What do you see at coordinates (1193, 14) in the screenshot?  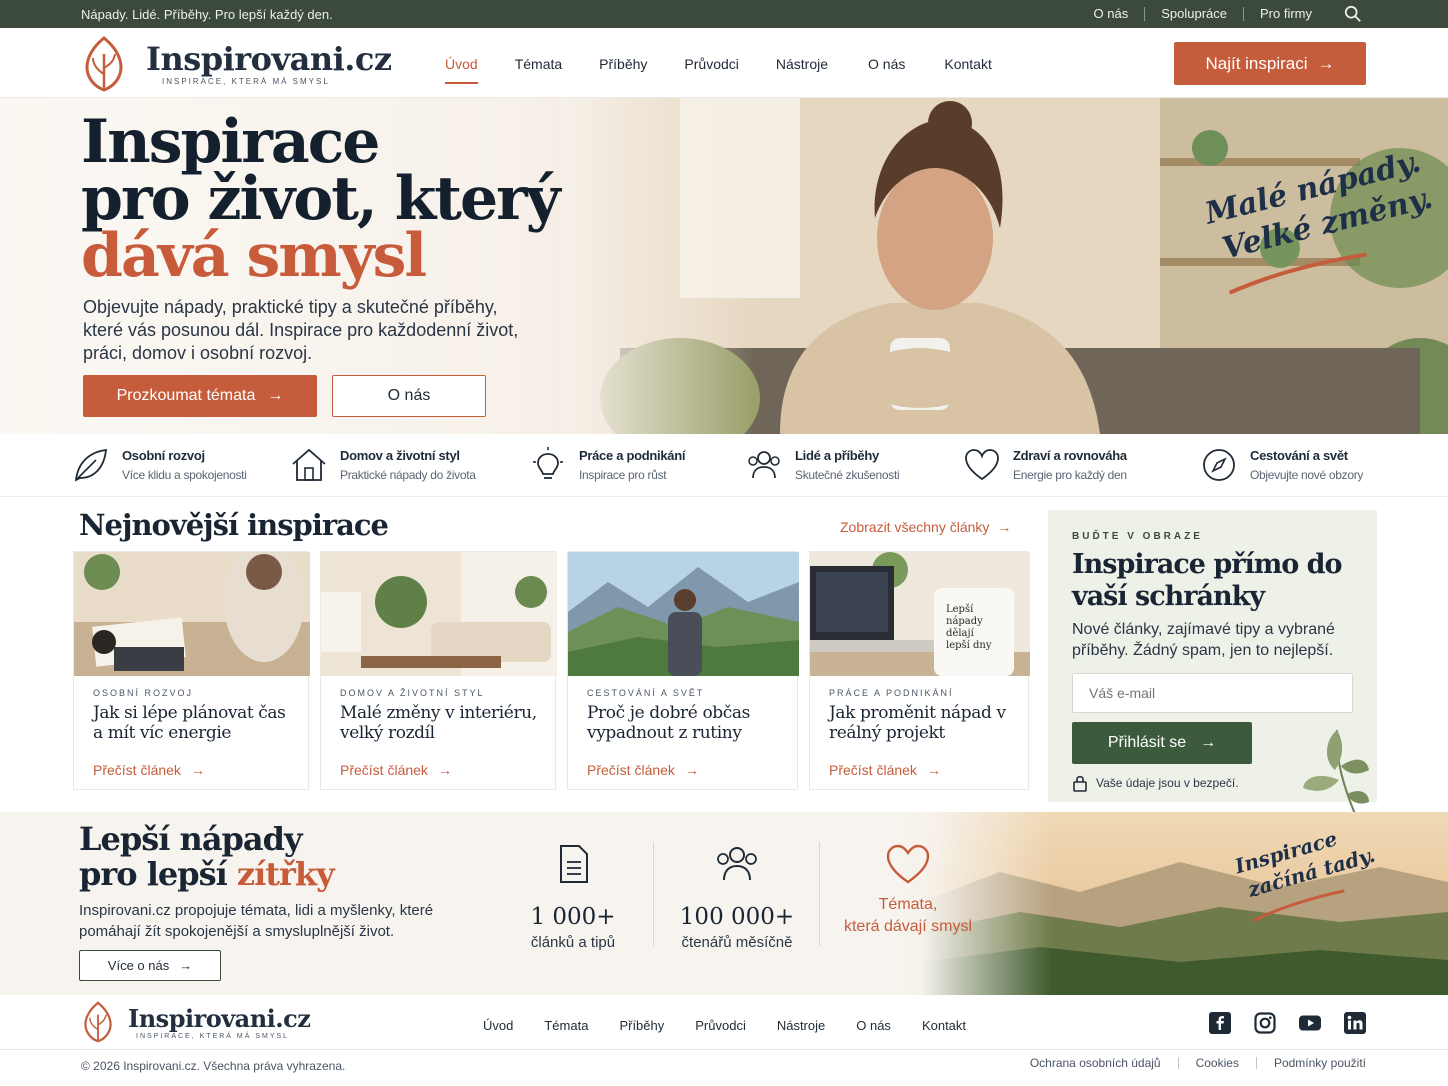 I see `top-link-spoluprace: Spolupráce` at bounding box center [1193, 14].